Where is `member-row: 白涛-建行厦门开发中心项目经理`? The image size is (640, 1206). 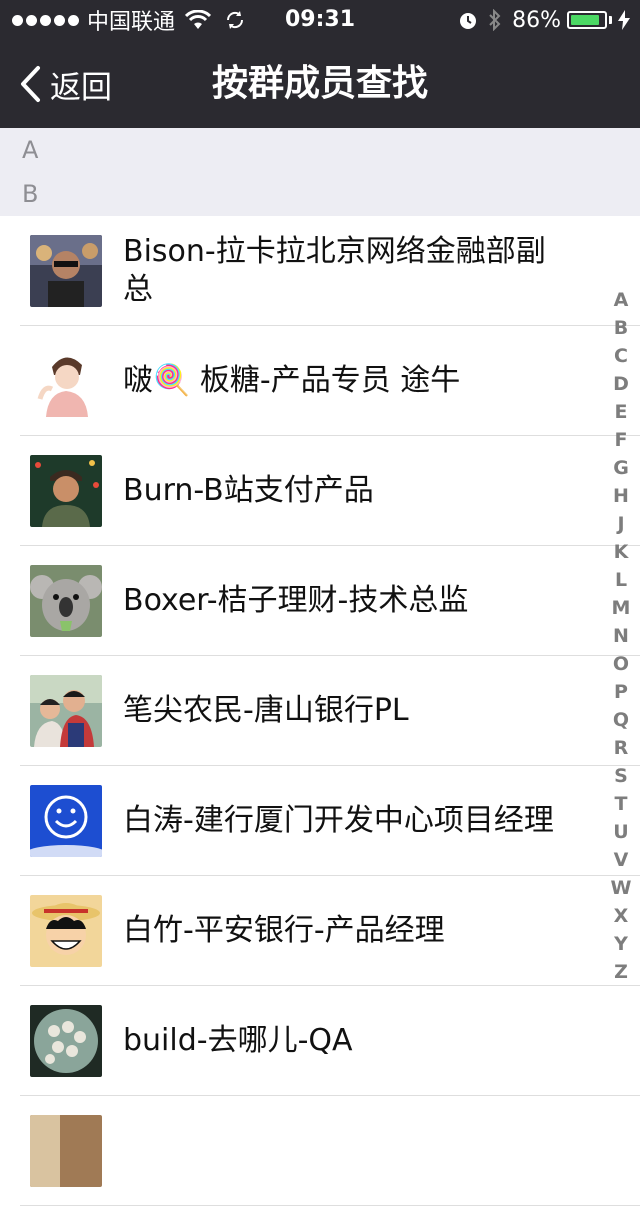 member-row: 白涛-建行厦门开发中心项目经理 is located at coordinates (320, 821).